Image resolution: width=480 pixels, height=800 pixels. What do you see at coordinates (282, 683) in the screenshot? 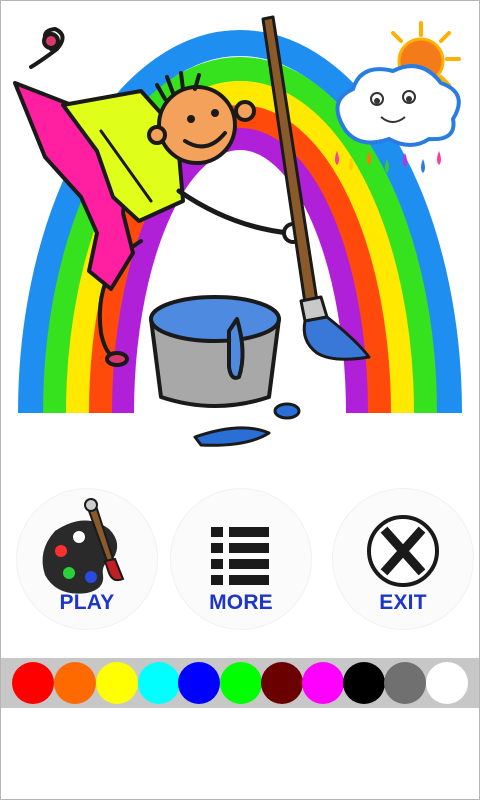
I see `color-swatch-maroon` at bounding box center [282, 683].